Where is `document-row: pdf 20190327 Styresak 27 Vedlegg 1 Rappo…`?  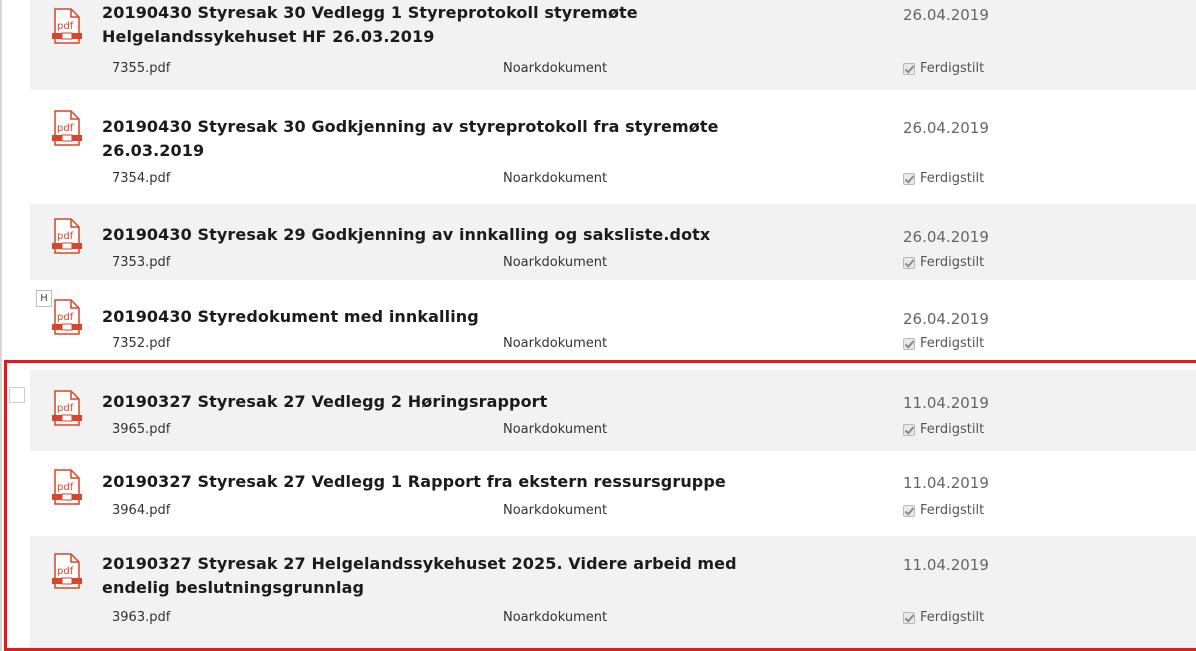 document-row: pdf 20190327 Styresak 27 Vedlegg 1 Rappo… is located at coordinates (613, 495).